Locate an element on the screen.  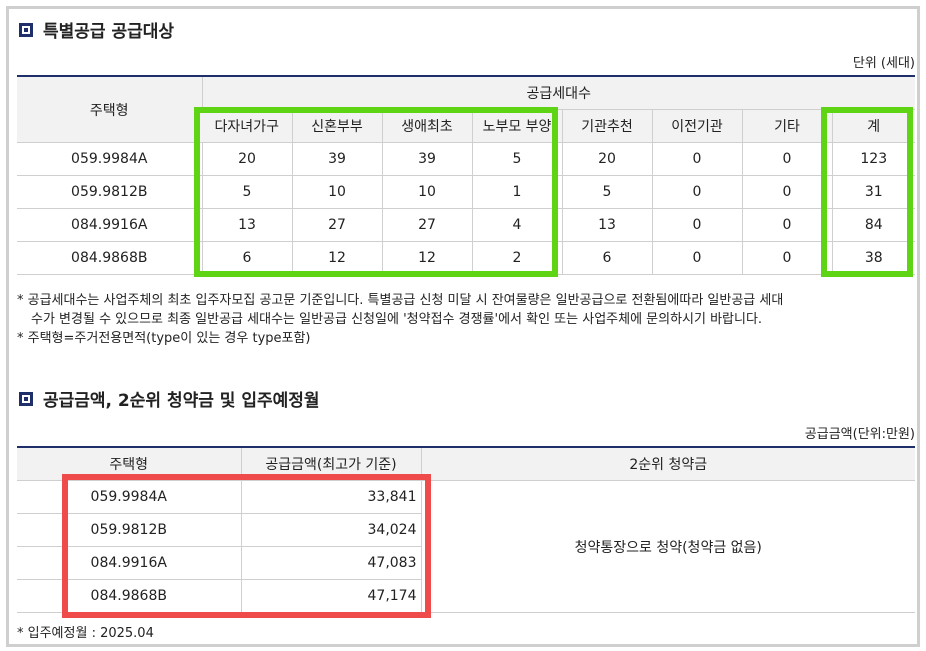
table-row: 084.9868B 6 12 12 2 6 0 0 38 is located at coordinates (466, 258).